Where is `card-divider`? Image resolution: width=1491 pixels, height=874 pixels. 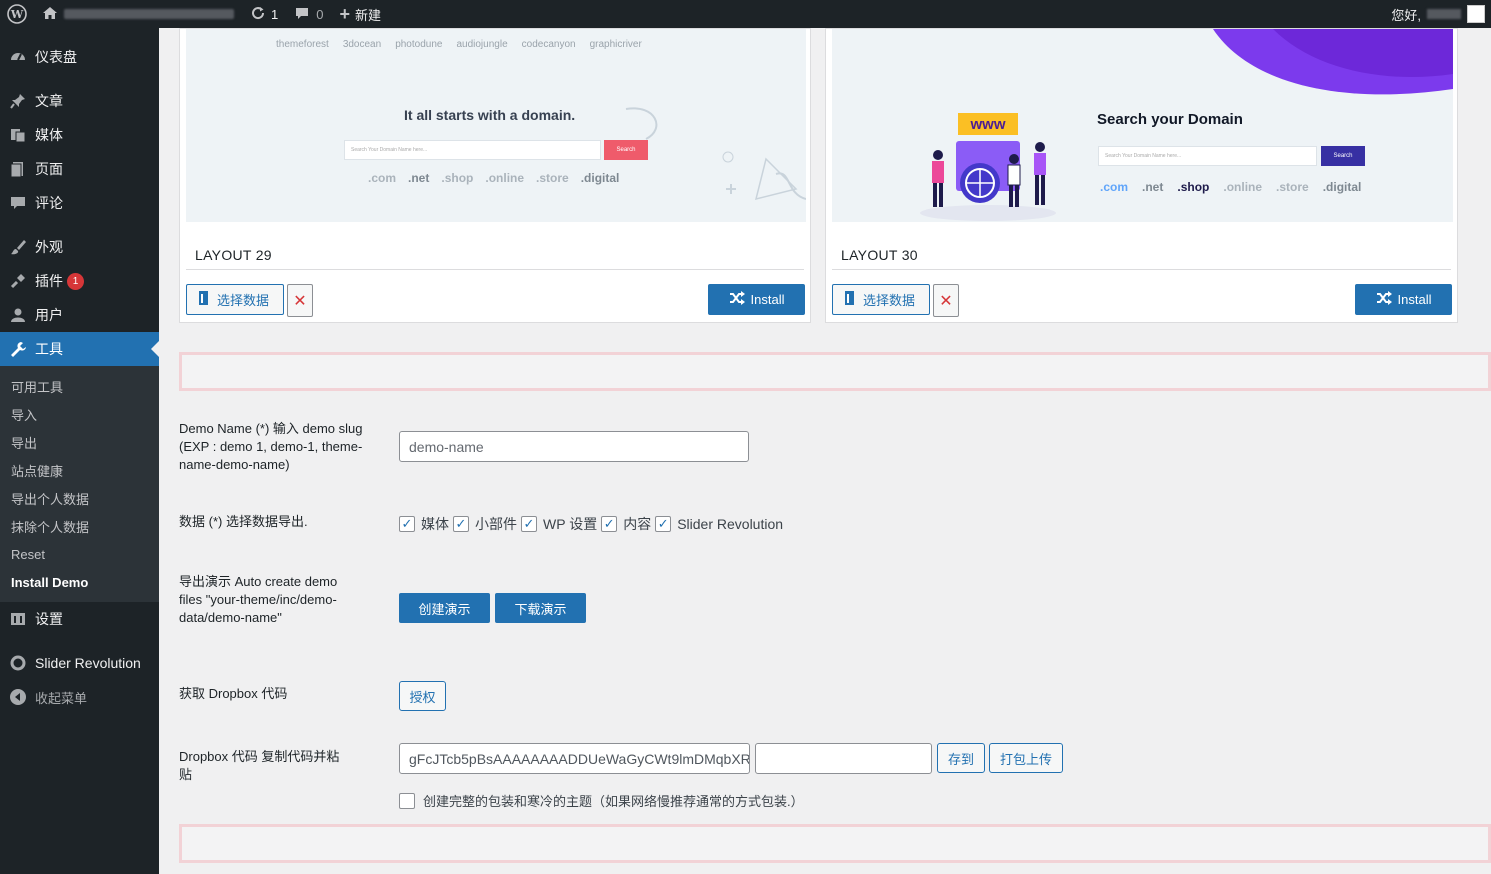 card-divider is located at coordinates (1141, 269).